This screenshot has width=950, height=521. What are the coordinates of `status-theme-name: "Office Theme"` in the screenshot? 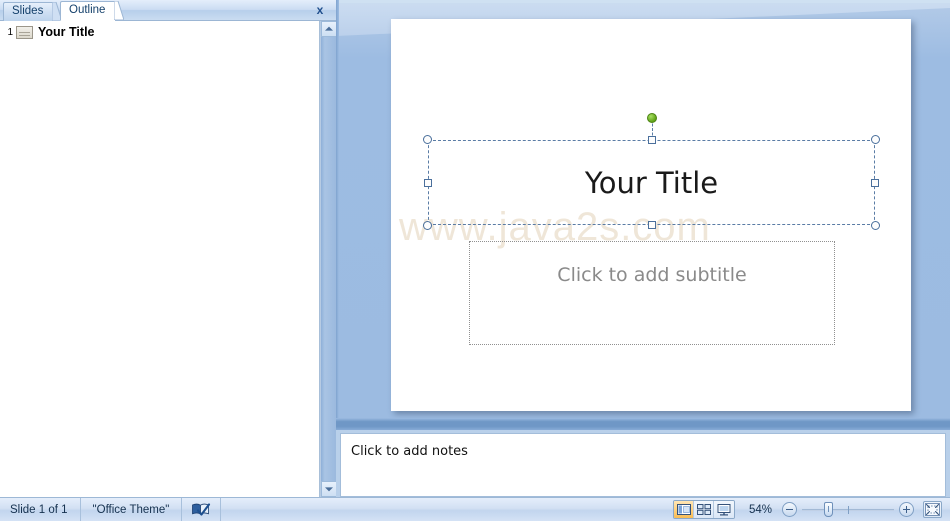 It's located at (132, 509).